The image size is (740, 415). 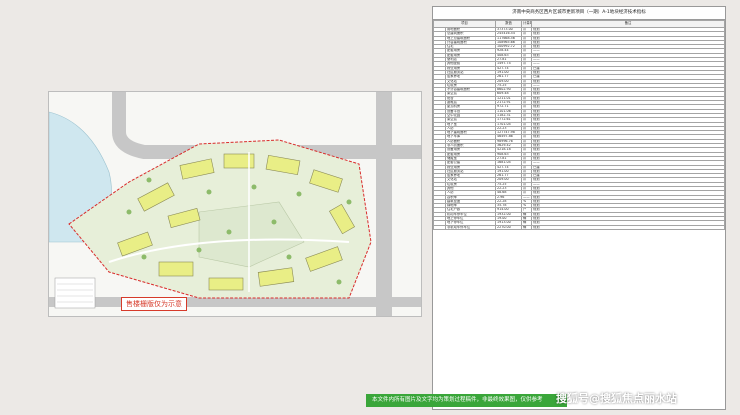 I want to click on table-row: 非机动车停车位 2270.00 辆规划, so click(x=579, y=227).